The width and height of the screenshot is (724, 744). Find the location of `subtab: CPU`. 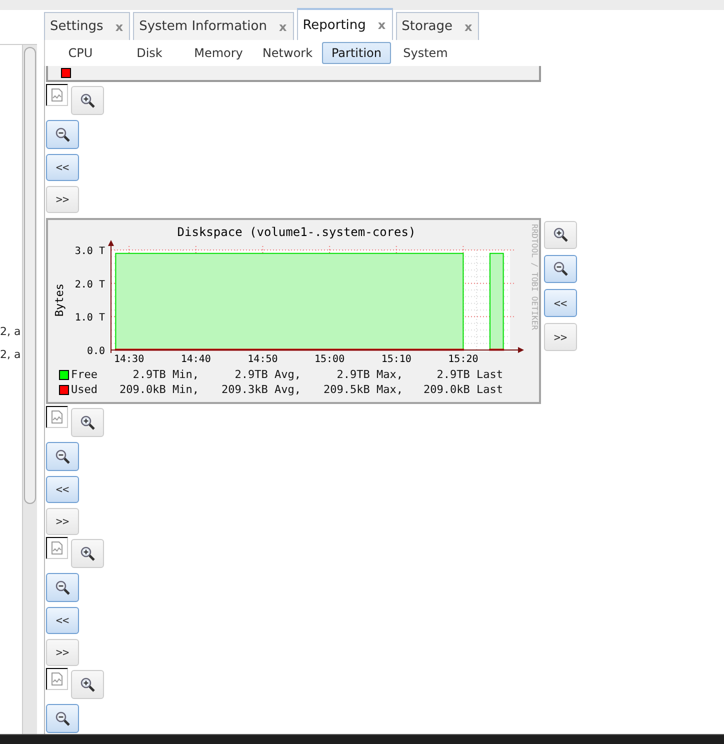

subtab: CPU is located at coordinates (80, 53).